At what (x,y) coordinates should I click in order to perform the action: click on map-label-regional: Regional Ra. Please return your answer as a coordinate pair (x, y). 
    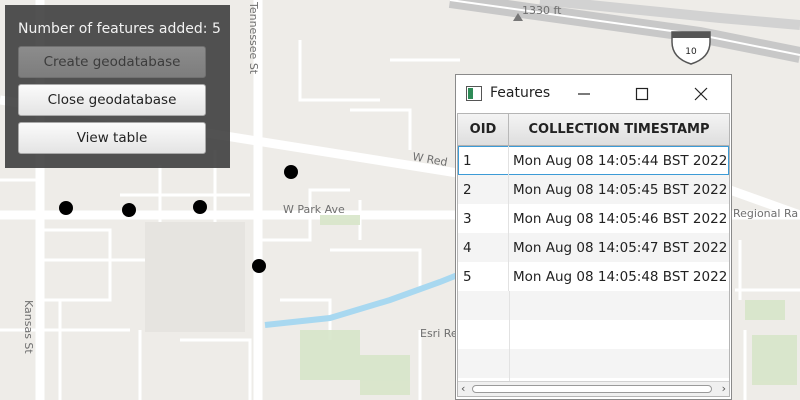
    Looking at the image, I should click on (765, 213).